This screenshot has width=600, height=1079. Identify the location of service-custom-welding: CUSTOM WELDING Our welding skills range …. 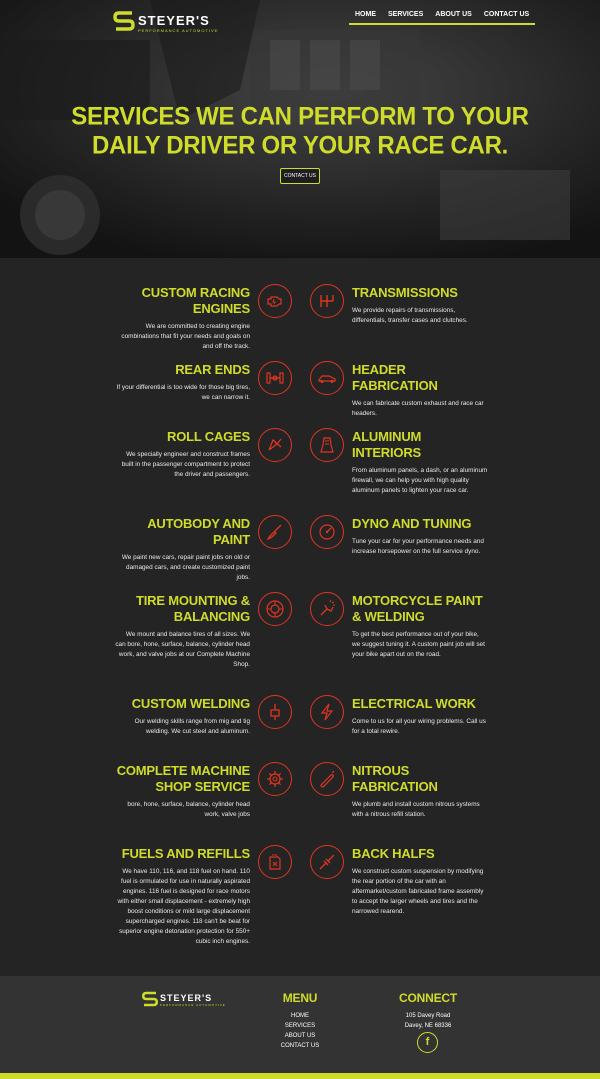
(182, 716).